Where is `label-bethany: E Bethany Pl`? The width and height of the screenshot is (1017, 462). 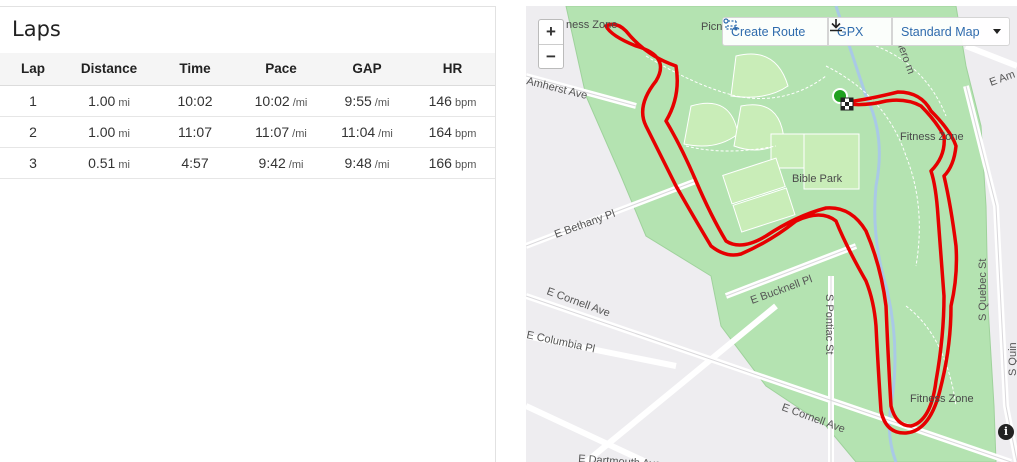
label-bethany: E Bethany Pl is located at coordinates (585, 224).